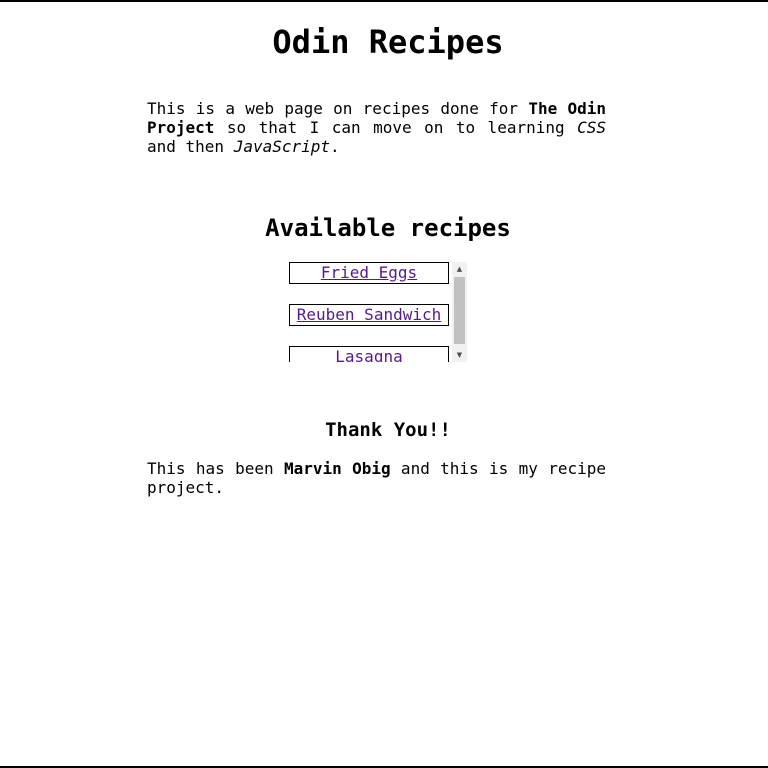  Describe the element at coordinates (282, 146) in the screenshot. I see `intro-javascript: JavaScript` at that location.